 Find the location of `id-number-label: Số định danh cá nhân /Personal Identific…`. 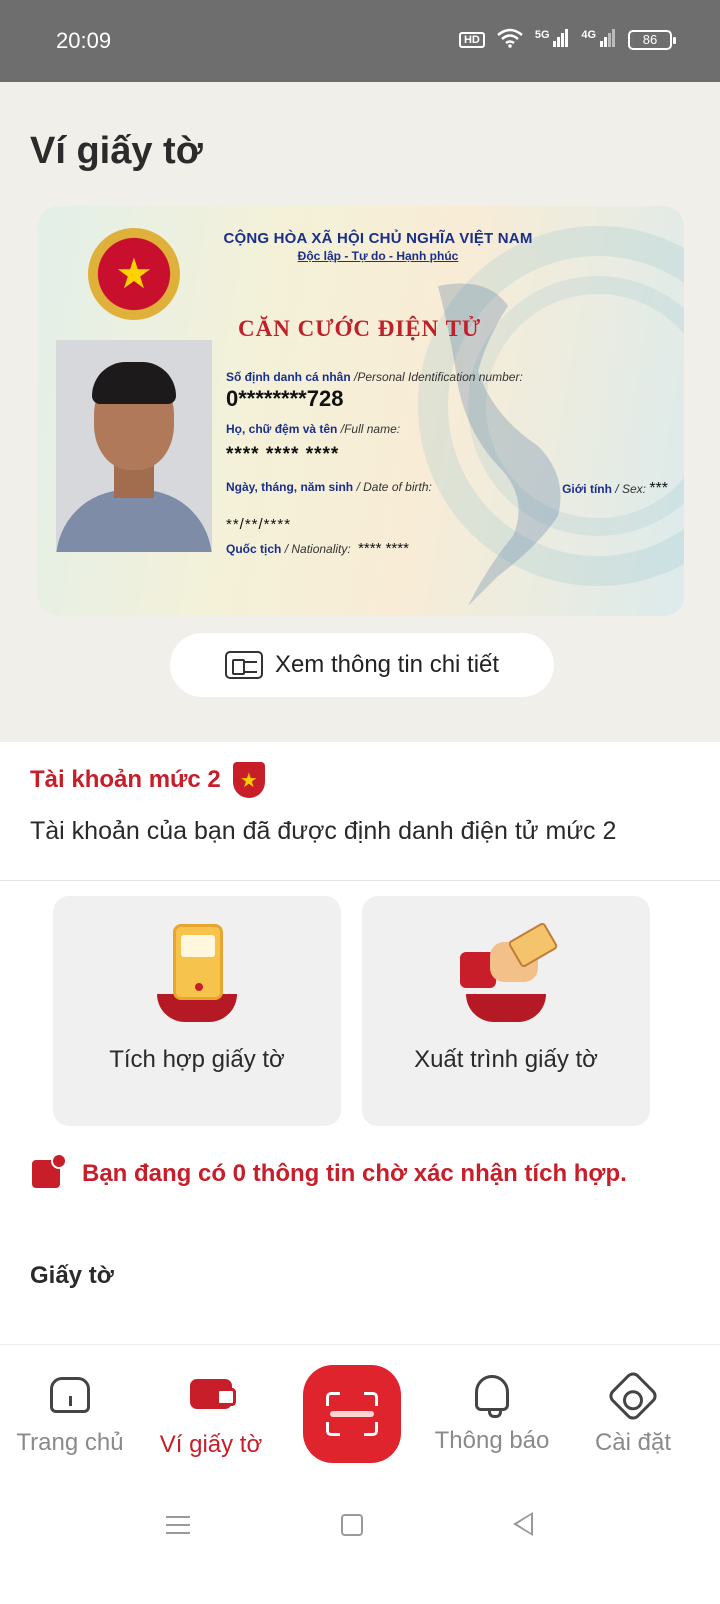

id-number-label: Số định danh cá nhân /Personal Identific… is located at coordinates (447, 377).